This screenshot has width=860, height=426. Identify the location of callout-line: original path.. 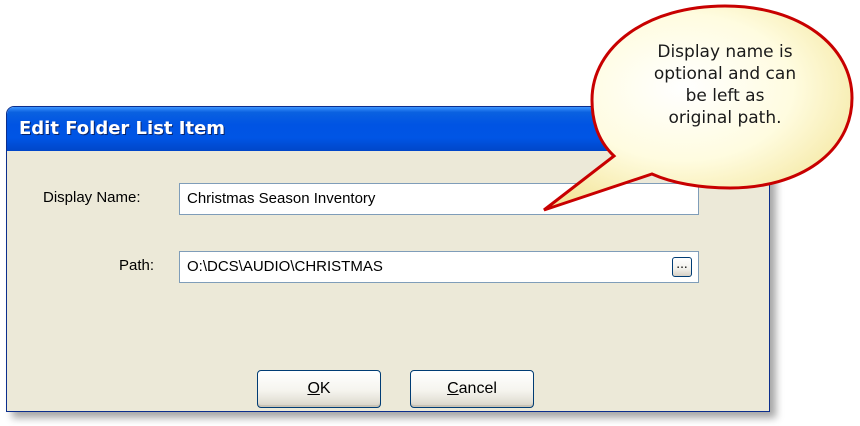
(725, 118).